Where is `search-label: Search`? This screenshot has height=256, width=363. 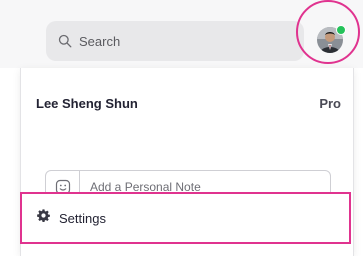
search-label: Search is located at coordinates (100, 41).